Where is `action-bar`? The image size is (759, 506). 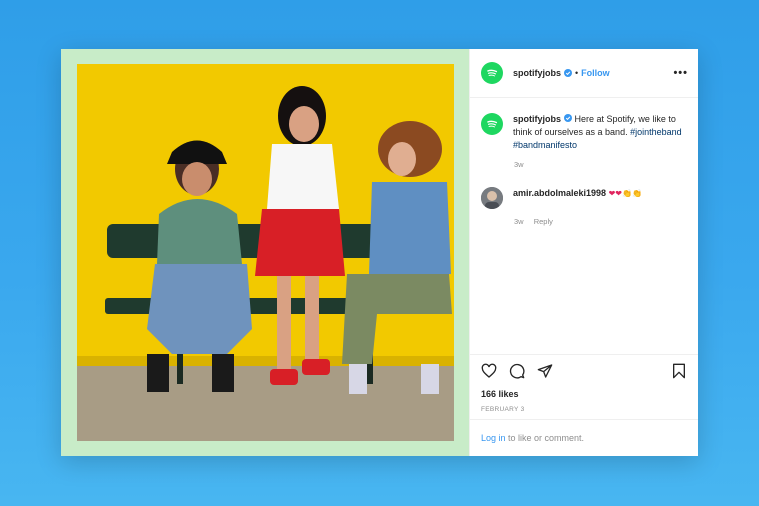 action-bar is located at coordinates (584, 371).